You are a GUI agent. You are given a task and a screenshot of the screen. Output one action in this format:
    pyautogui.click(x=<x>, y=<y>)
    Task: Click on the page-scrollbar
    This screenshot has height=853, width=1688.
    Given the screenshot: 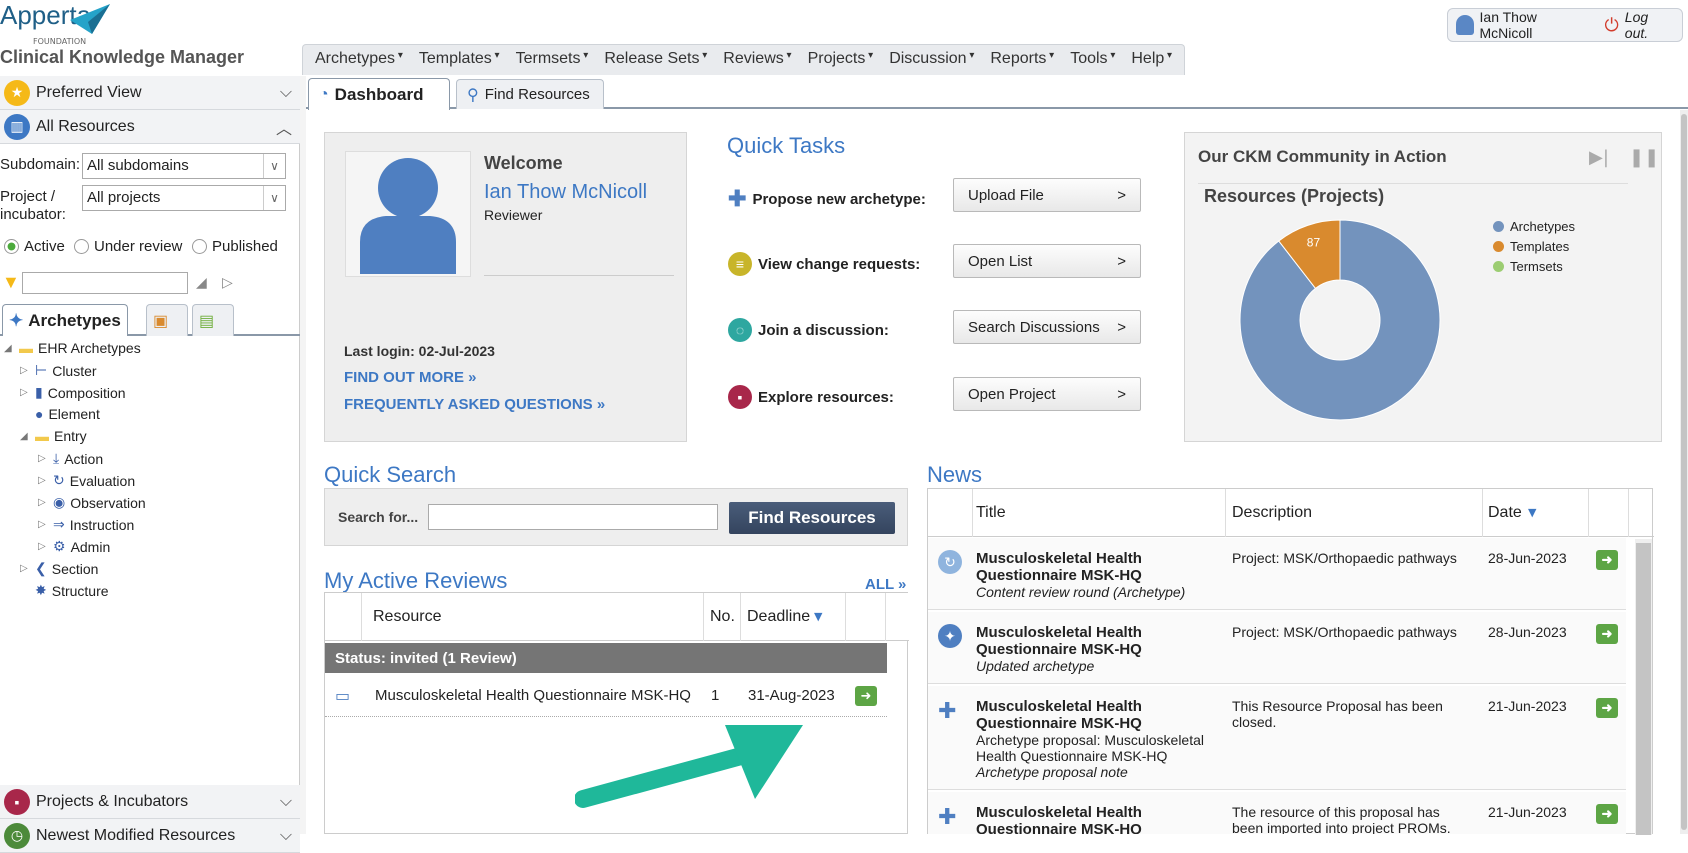 What is the action you would take?
    pyautogui.click(x=1684, y=472)
    